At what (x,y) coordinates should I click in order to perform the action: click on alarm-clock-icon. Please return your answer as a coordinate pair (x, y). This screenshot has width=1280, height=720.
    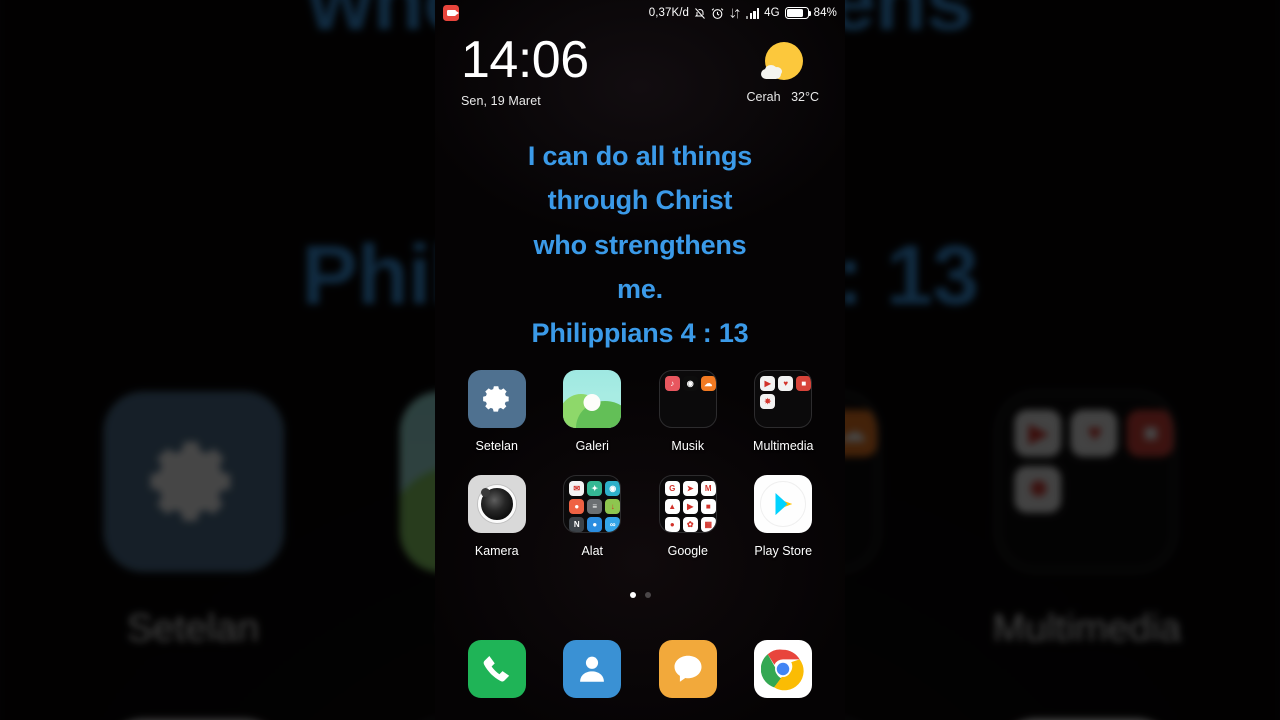
    Looking at the image, I should click on (717, 13).